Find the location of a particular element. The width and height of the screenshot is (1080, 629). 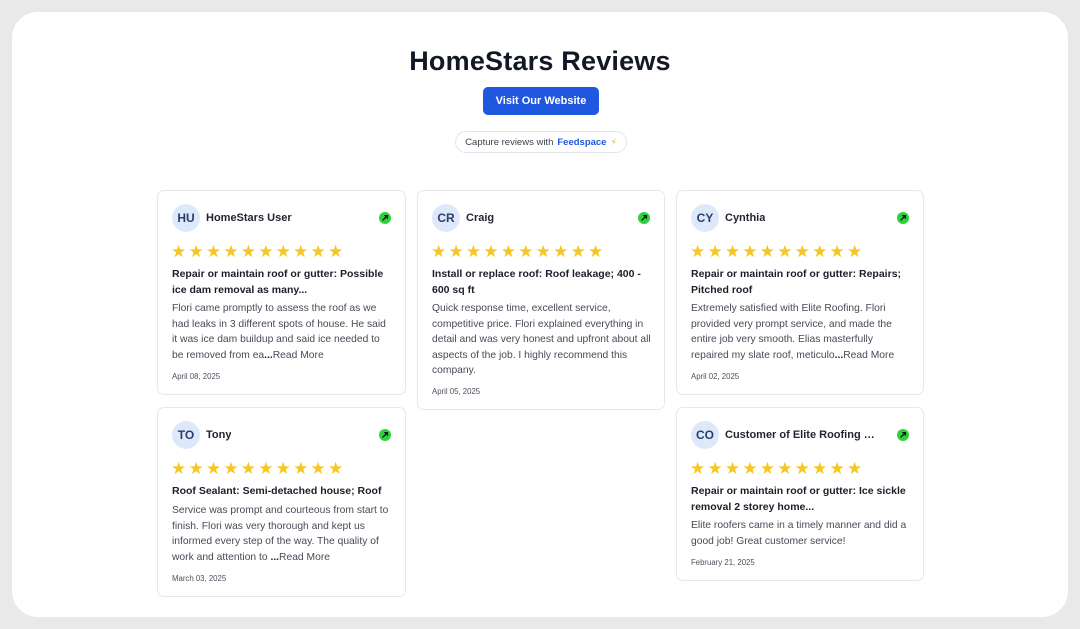

avatar: CY is located at coordinates (705, 218).